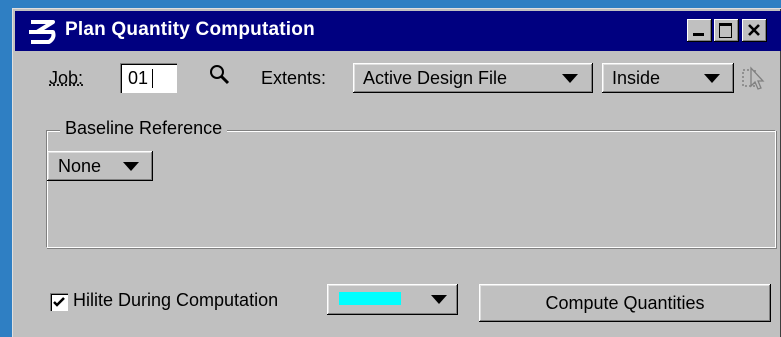 The image size is (781, 337). I want to click on window-title: Plan Quantity Computation, so click(190, 29).